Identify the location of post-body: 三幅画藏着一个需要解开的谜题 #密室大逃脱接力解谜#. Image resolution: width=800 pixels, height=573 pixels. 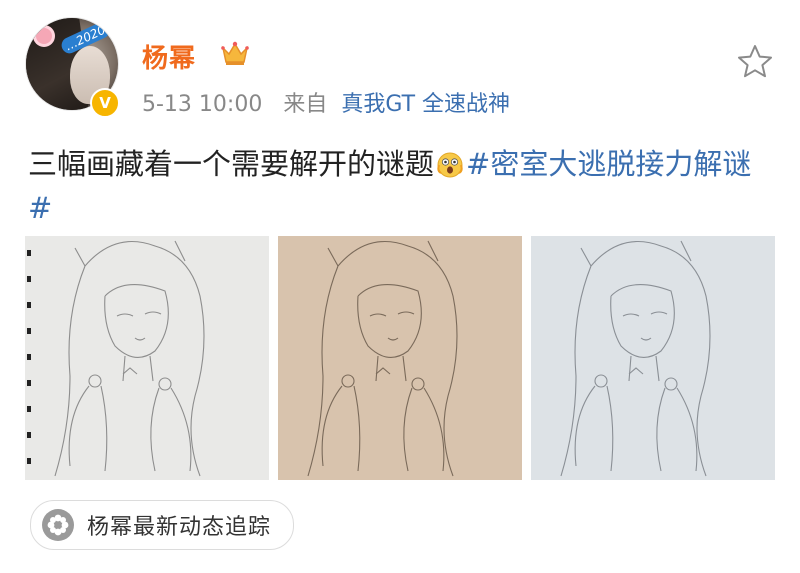
(393, 186).